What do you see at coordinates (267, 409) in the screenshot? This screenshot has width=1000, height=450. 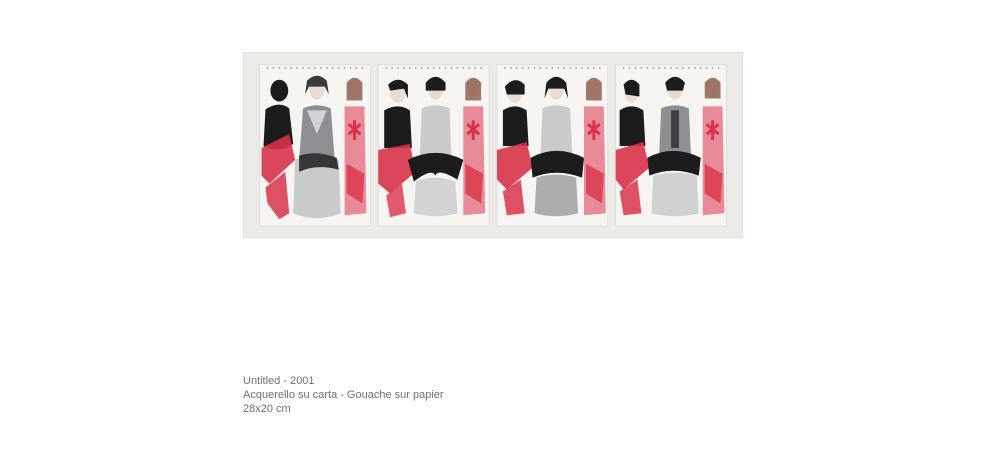 I see `artwork-dimensions: 28x20 cm` at bounding box center [267, 409].